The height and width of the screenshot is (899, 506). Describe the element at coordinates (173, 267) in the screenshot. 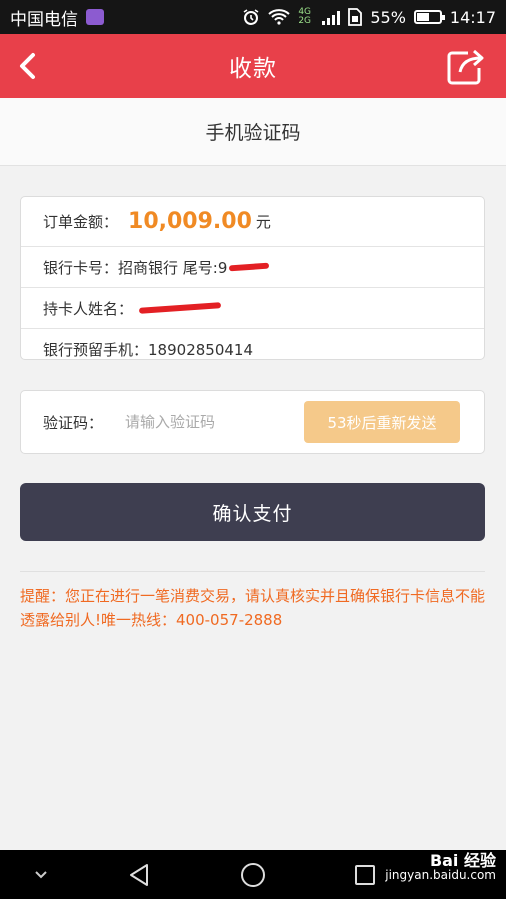

I see `bank-card-value: 招商银行 尾号:9` at that location.